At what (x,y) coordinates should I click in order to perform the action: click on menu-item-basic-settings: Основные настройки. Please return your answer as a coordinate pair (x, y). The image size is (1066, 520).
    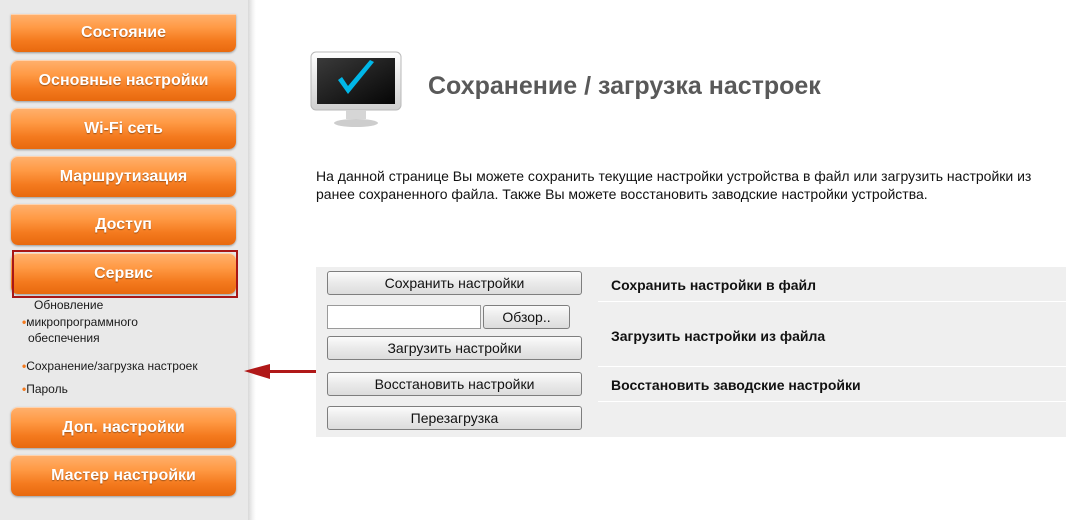
    Looking at the image, I should click on (123, 80).